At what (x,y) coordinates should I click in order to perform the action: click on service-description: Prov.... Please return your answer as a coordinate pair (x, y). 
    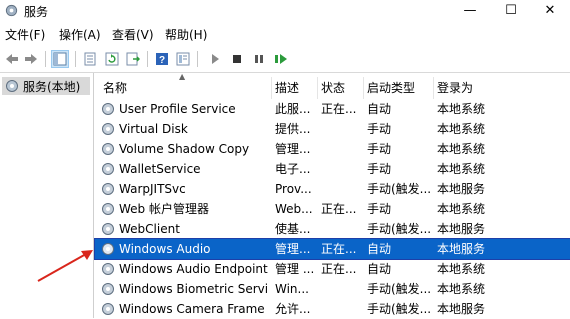
    Looking at the image, I should click on (293, 189).